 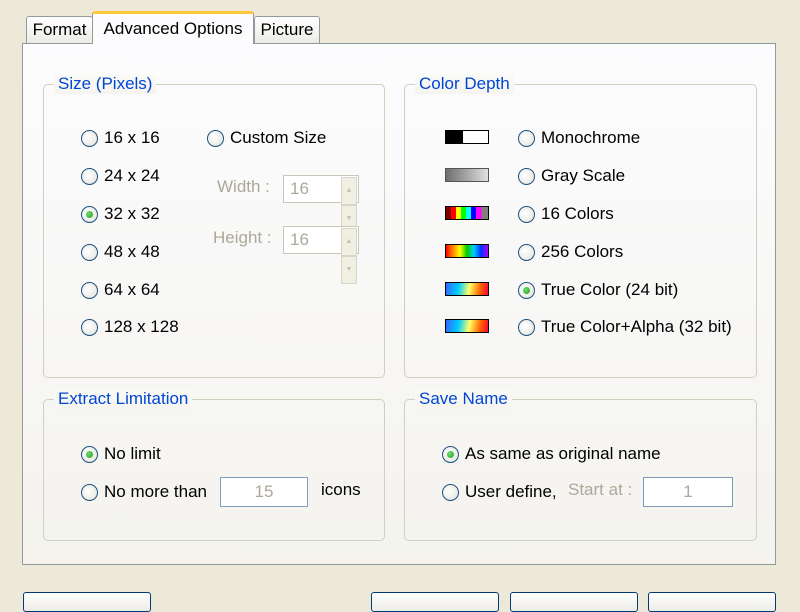 I want to click on height-spinner: 16 ▲ ▼, so click(x=321, y=255).